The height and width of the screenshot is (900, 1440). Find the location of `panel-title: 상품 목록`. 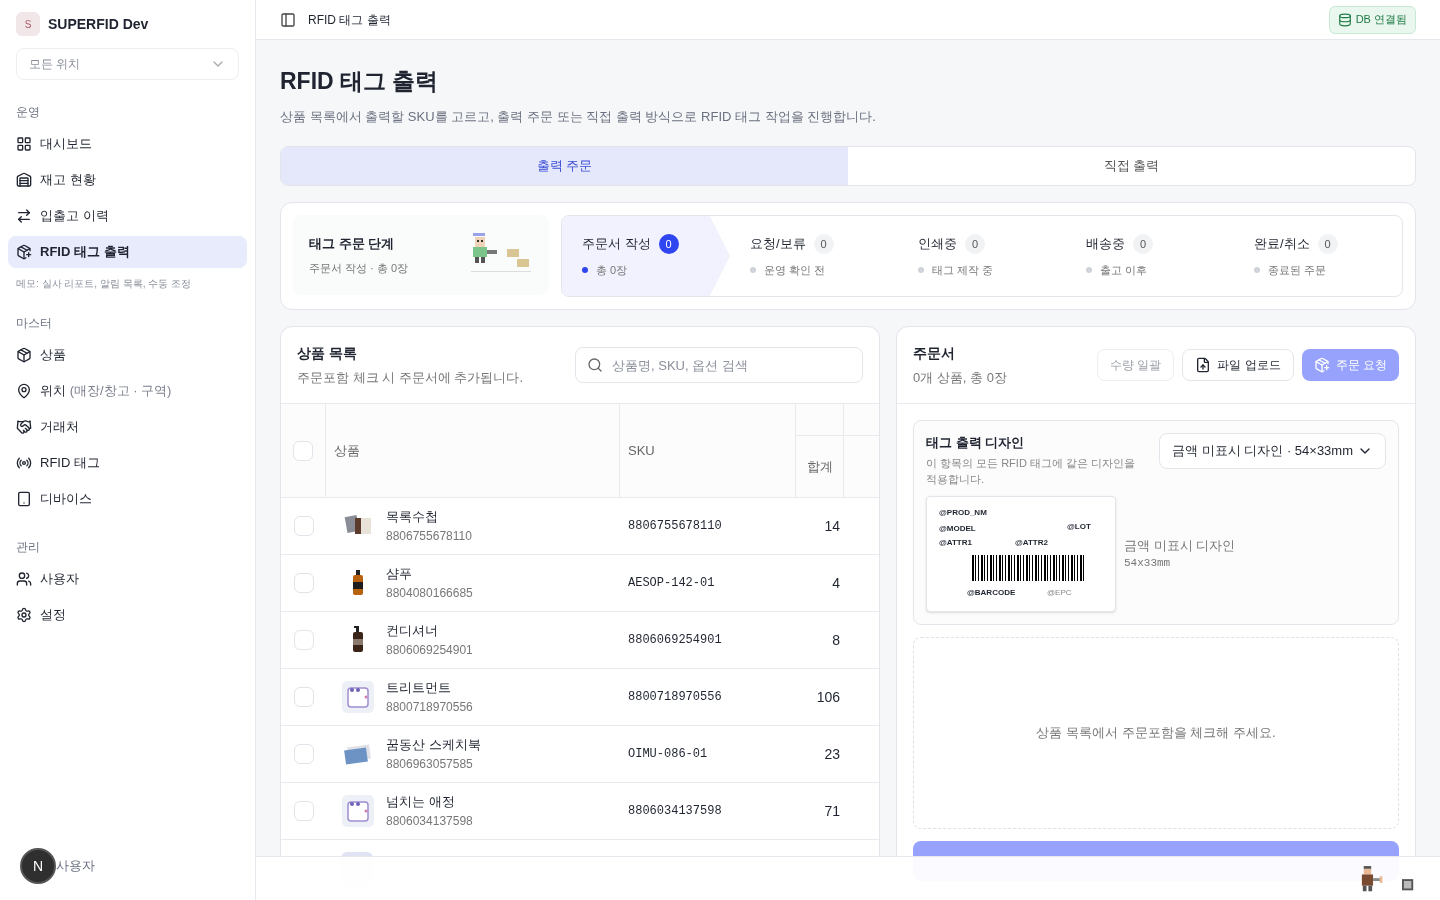

panel-title: 상품 목록 is located at coordinates (327, 353).